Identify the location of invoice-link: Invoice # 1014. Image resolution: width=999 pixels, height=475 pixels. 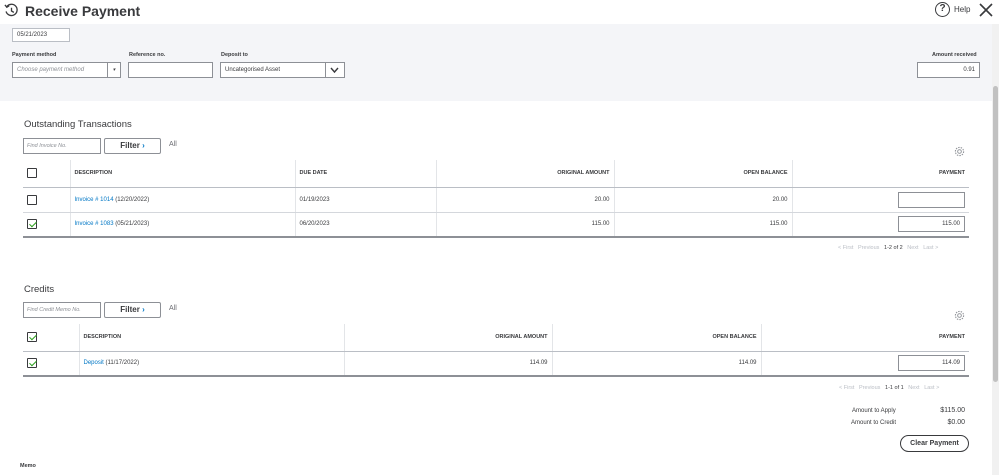
(94, 200).